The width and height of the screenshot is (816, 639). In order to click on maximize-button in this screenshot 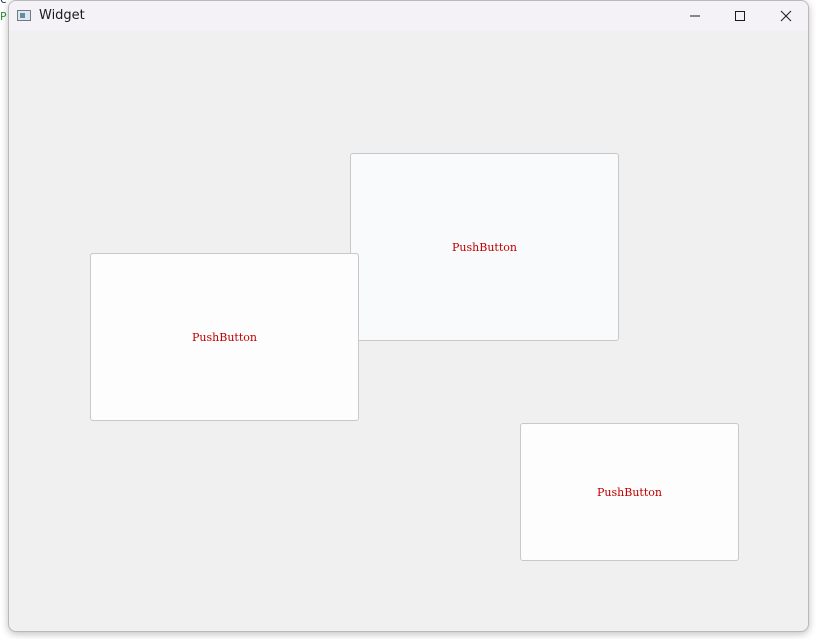, I will do `click(740, 16)`.